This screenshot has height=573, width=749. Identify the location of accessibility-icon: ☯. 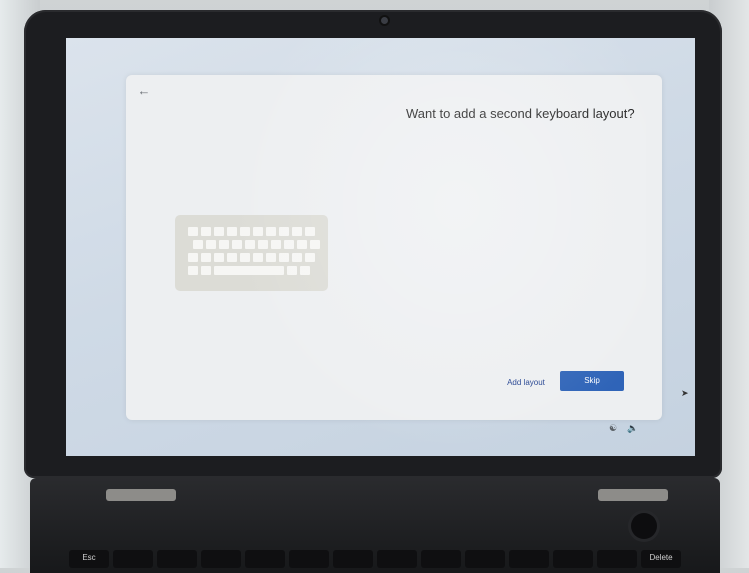
(613, 428).